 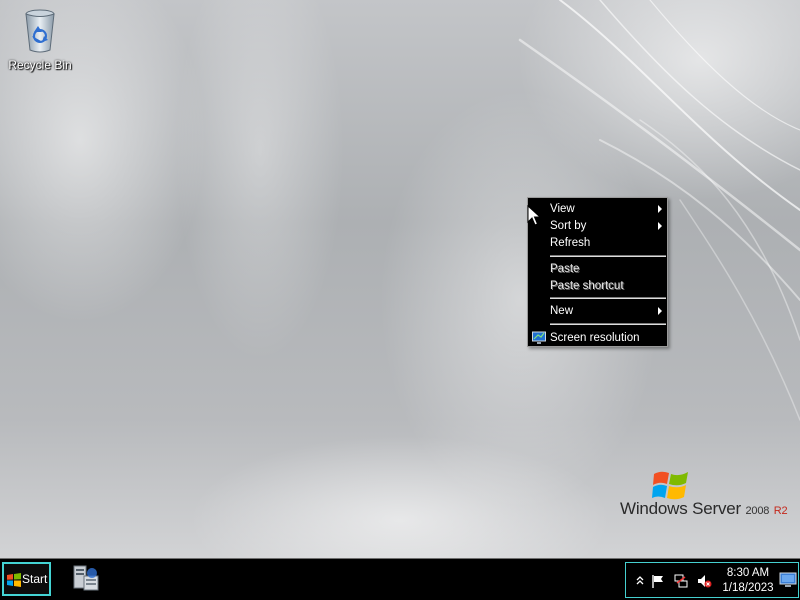 What do you see at coordinates (539, 338) in the screenshot?
I see `monitor-icon` at bounding box center [539, 338].